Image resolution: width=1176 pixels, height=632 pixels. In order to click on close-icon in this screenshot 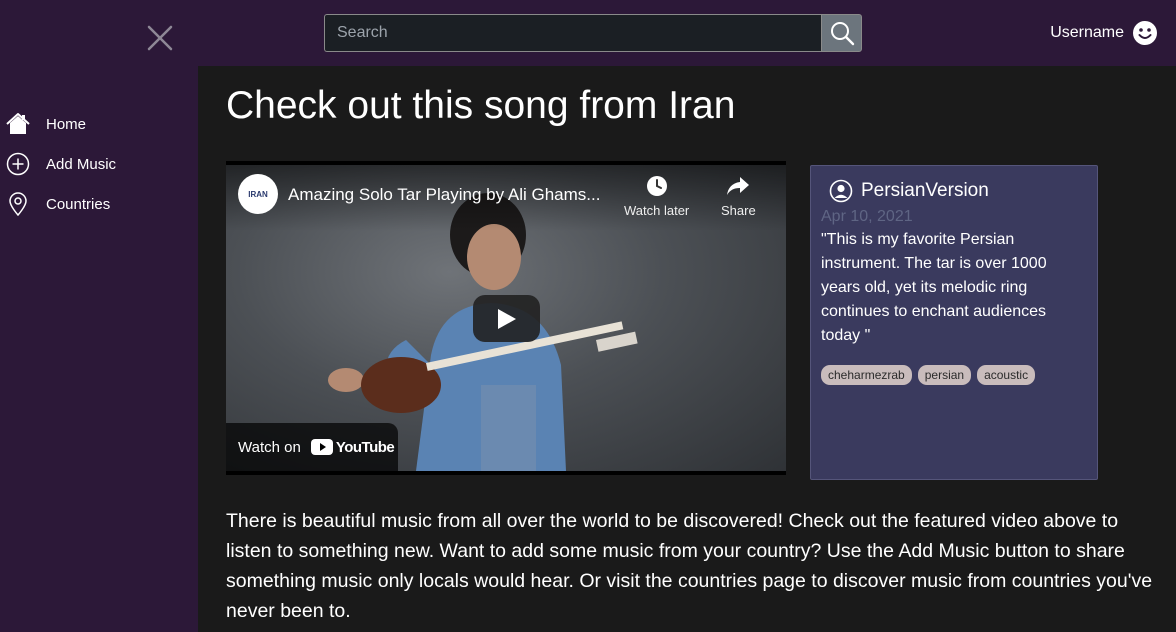, I will do `click(160, 38)`.